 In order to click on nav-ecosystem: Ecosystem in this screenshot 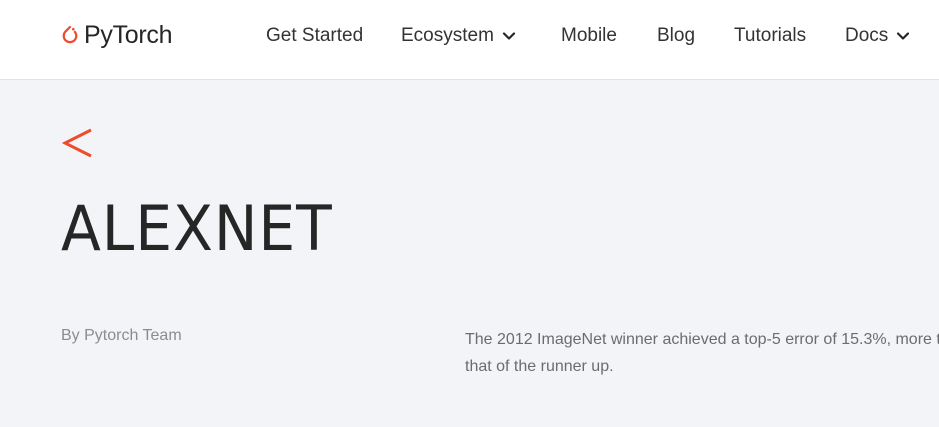, I will do `click(458, 36)`.